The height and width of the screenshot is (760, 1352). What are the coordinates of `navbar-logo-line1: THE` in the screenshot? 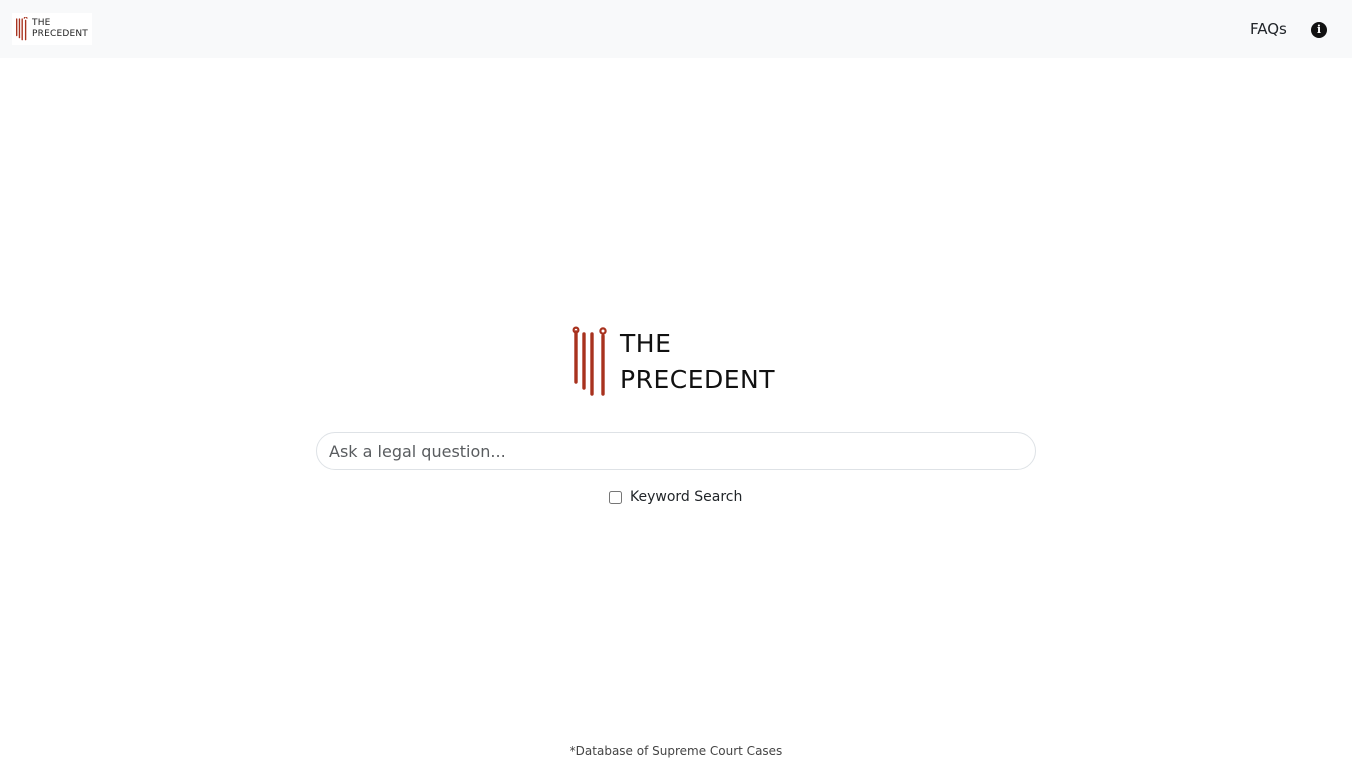 It's located at (41, 23).